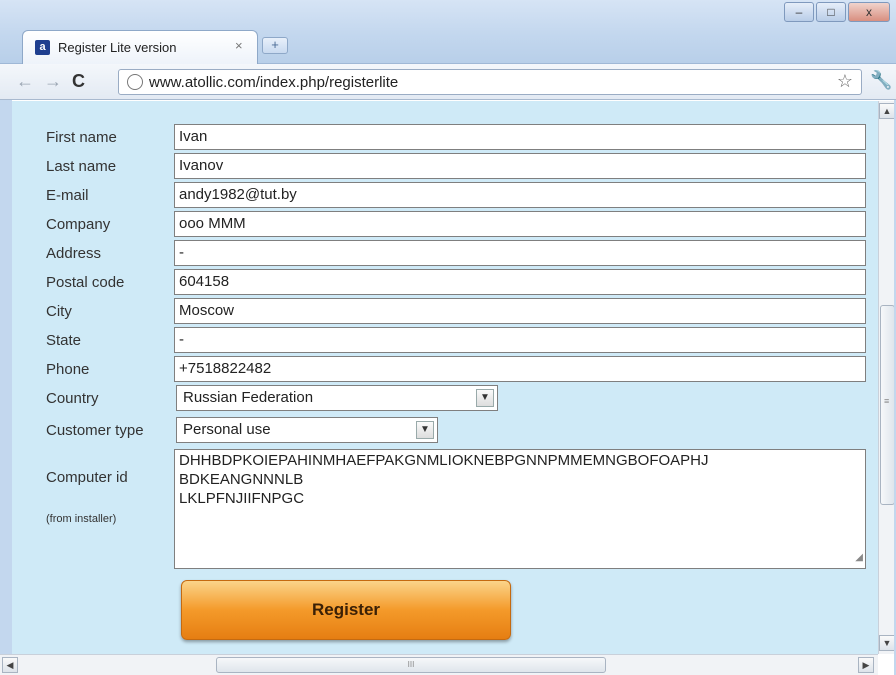  What do you see at coordinates (95, 430) in the screenshot?
I see `customer-type-label: Customer type` at bounding box center [95, 430].